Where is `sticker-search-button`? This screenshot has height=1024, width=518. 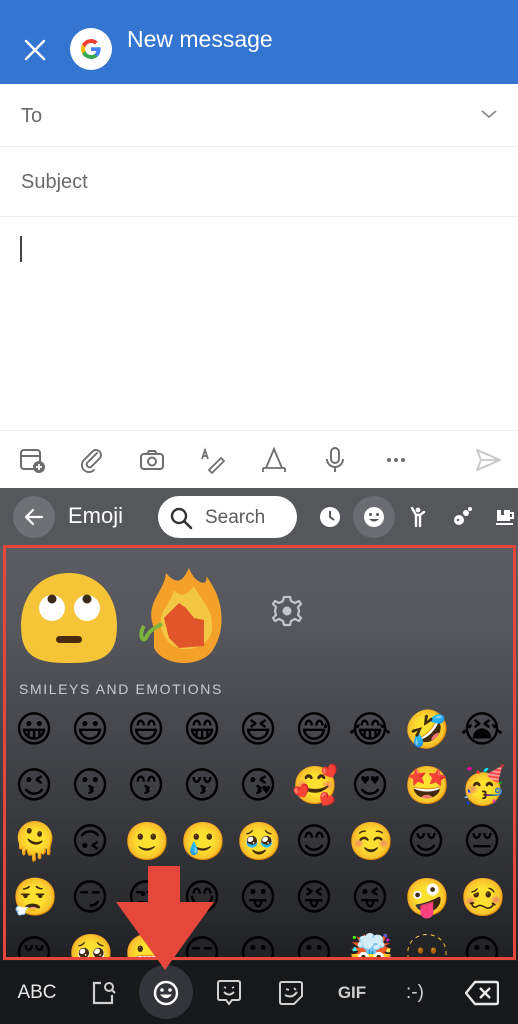 sticker-search-button is located at coordinates (103, 993).